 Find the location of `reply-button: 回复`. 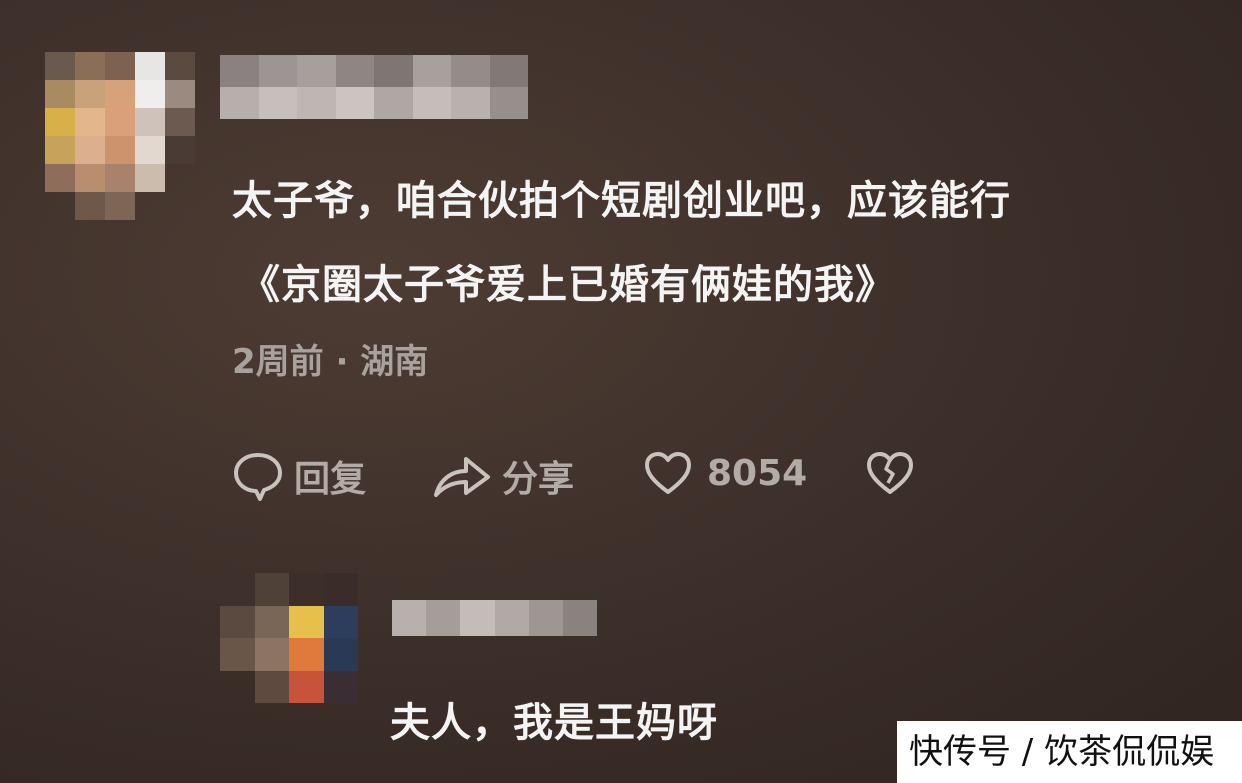

reply-button: 回复 is located at coordinates (299, 476).